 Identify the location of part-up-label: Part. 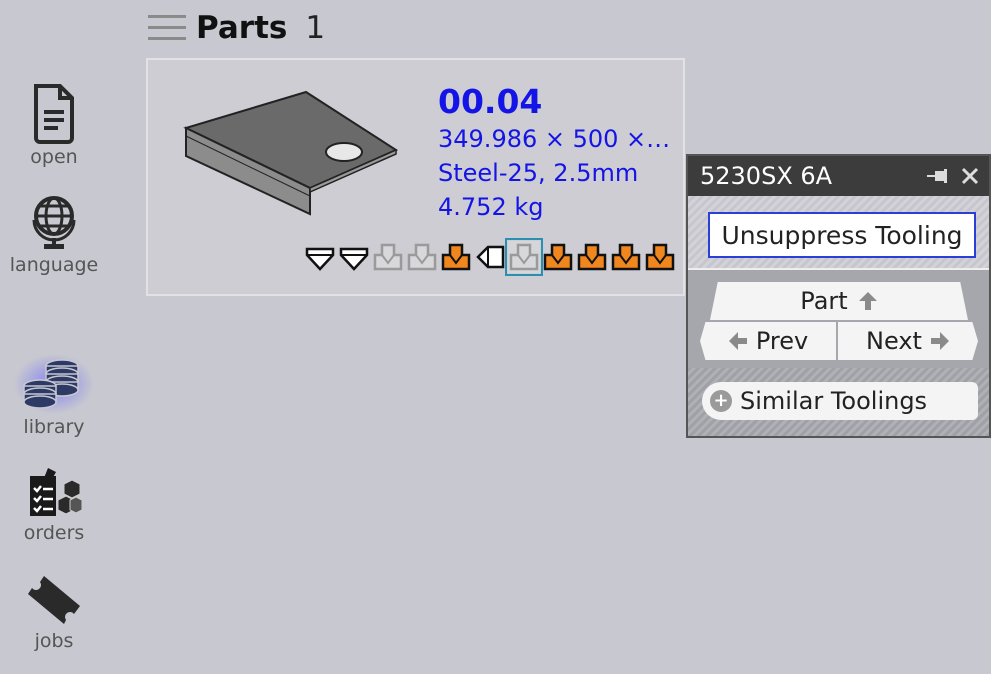
(824, 301).